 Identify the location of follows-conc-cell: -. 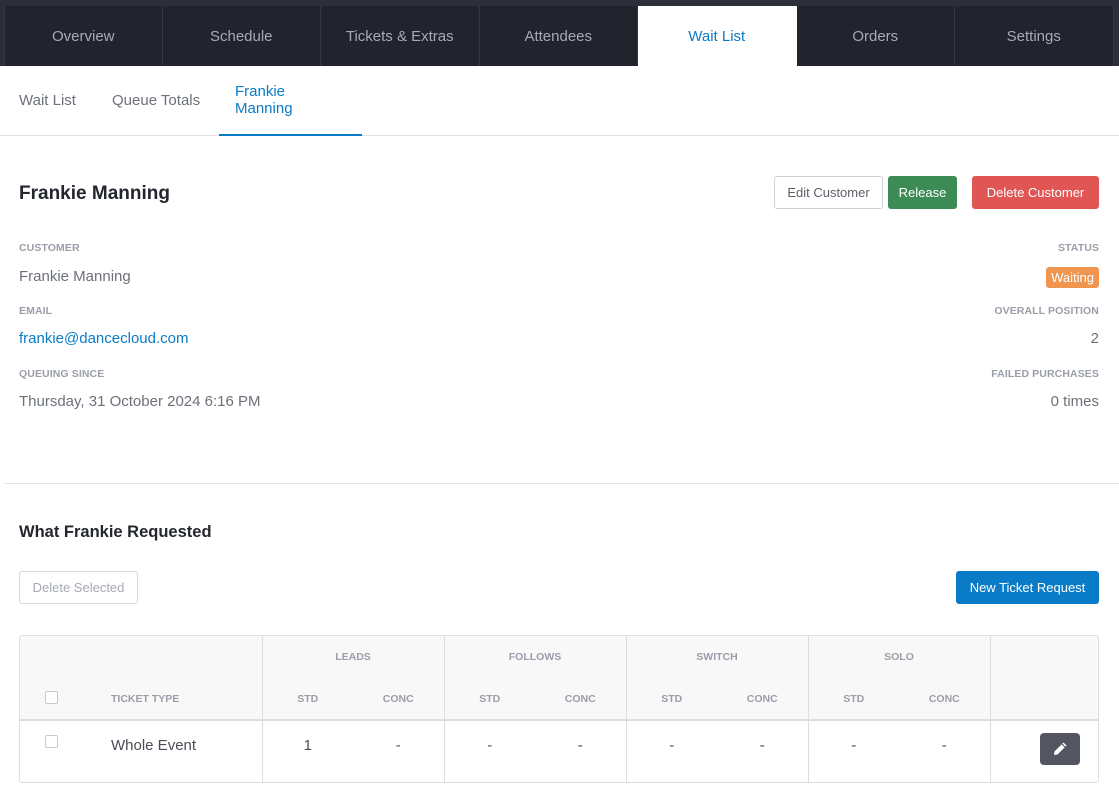
(580, 745).